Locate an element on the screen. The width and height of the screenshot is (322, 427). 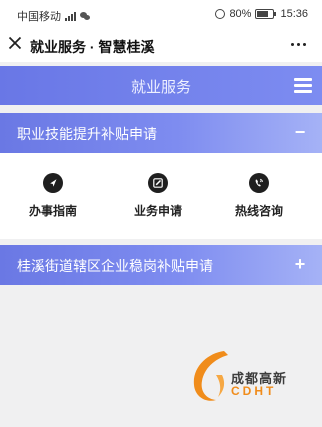
menu-icon is located at coordinates (303, 86).